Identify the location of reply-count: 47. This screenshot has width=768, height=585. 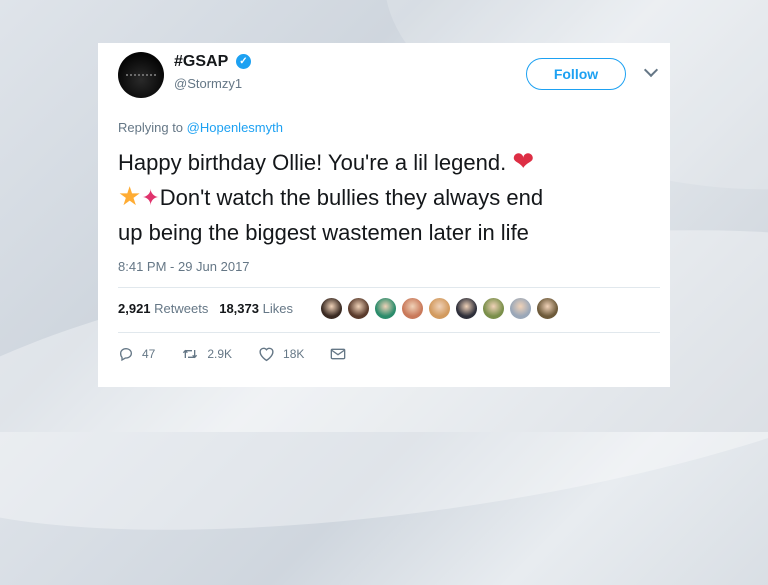
(149, 354).